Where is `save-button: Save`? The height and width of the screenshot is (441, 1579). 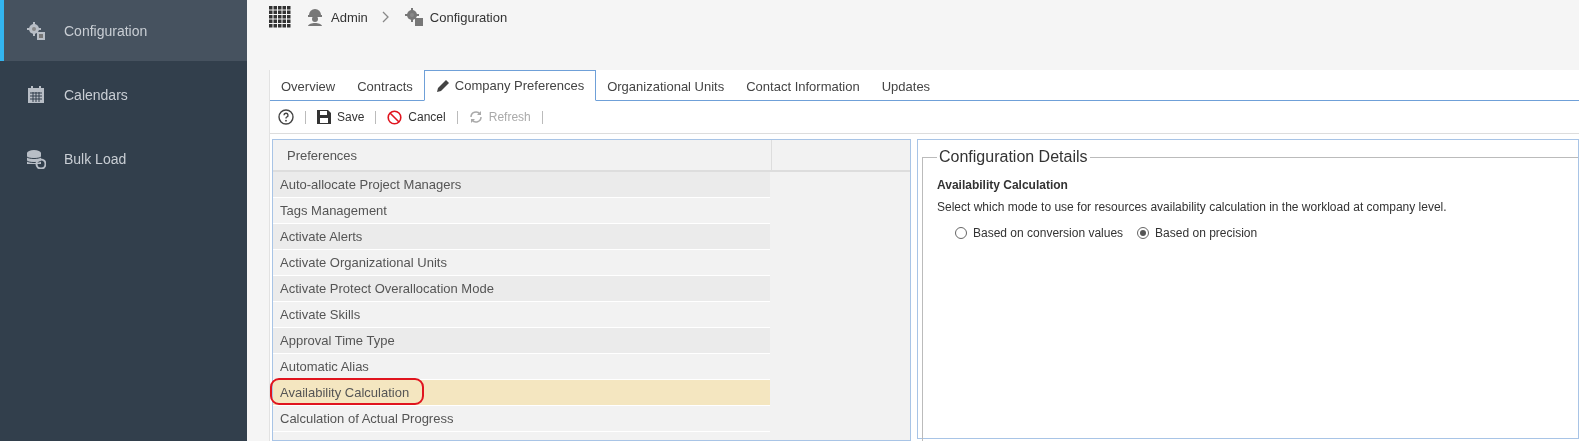
save-button: Save is located at coordinates (341, 117).